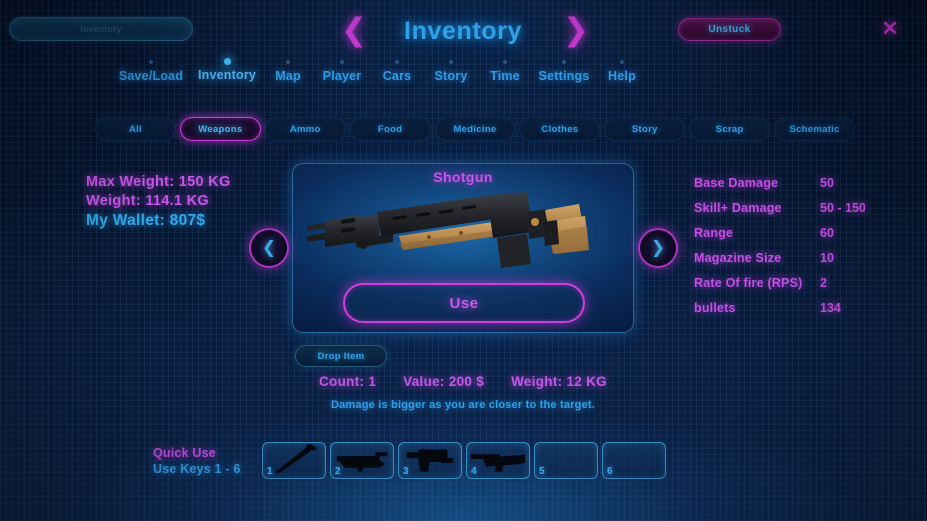 The width and height of the screenshot is (927, 521). What do you see at coordinates (505, 76) in the screenshot?
I see `nav-item-label: Time` at bounding box center [505, 76].